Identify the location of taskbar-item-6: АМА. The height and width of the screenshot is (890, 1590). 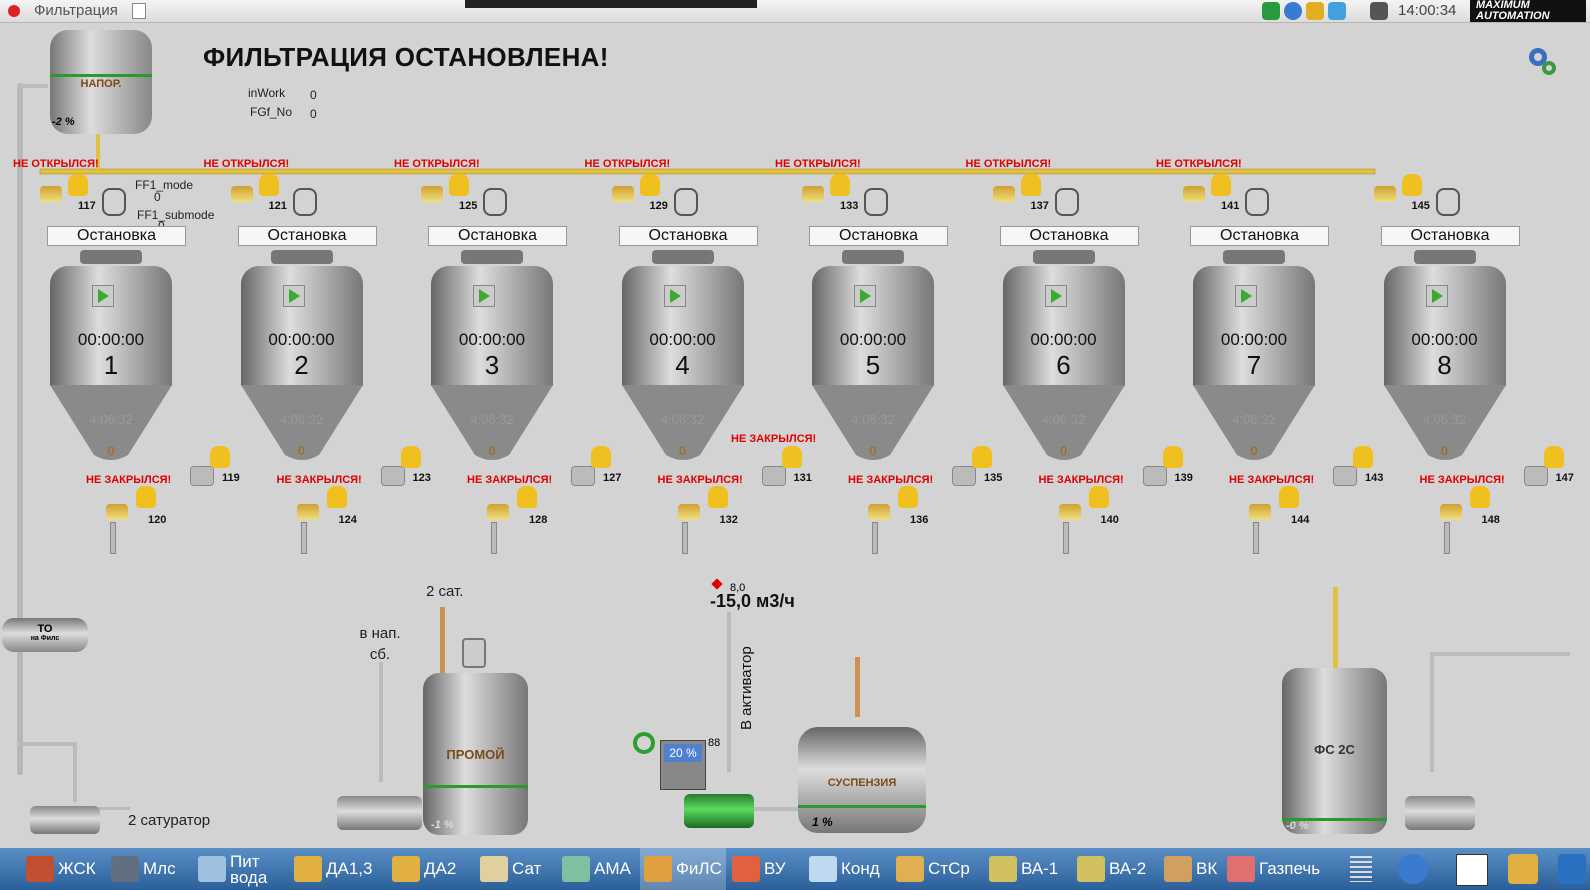
(598, 869).